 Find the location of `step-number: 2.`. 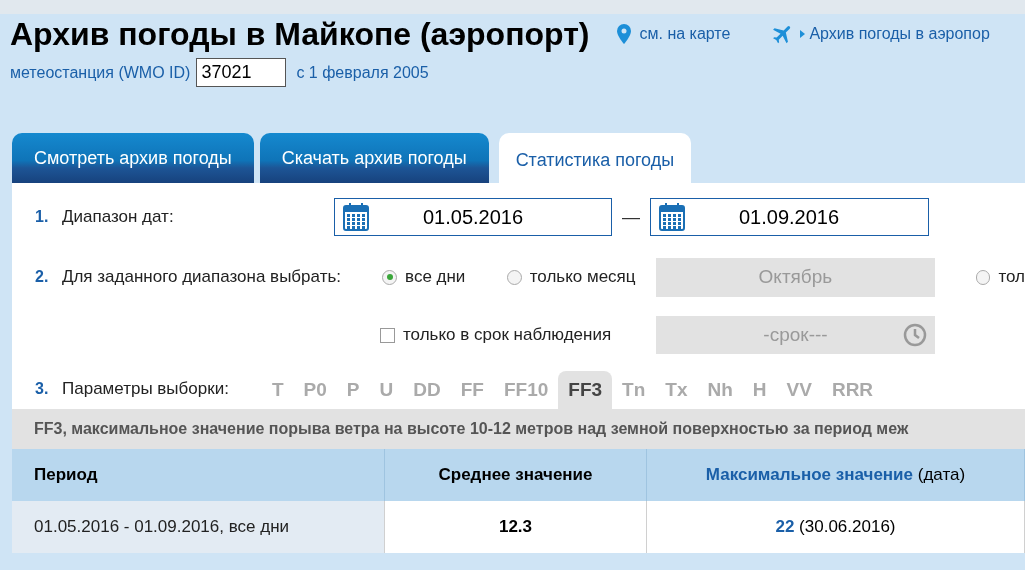

step-number: 2. is located at coordinates (42, 277).